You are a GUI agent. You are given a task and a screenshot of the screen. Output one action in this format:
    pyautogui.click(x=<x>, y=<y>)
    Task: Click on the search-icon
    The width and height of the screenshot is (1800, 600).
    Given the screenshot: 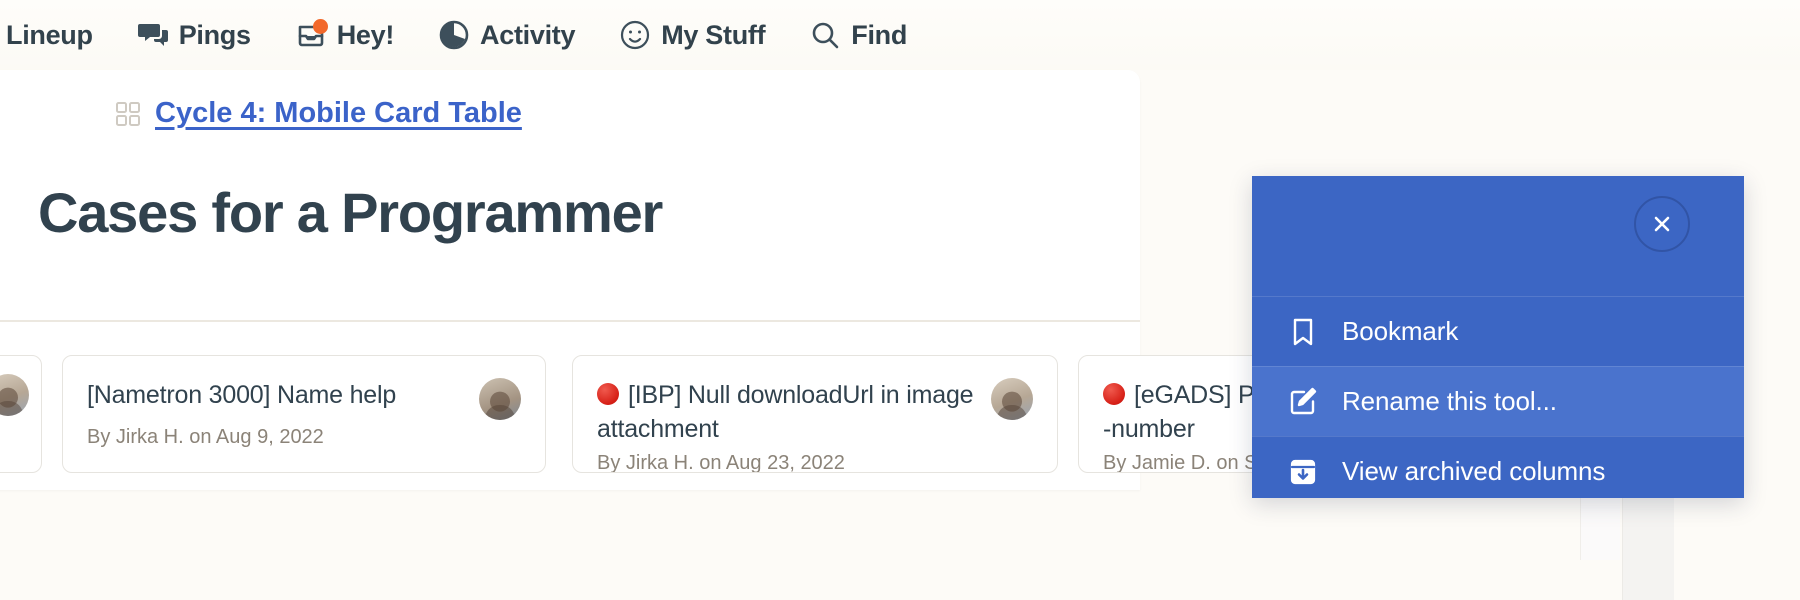 What is the action you would take?
    pyautogui.click(x=825, y=35)
    